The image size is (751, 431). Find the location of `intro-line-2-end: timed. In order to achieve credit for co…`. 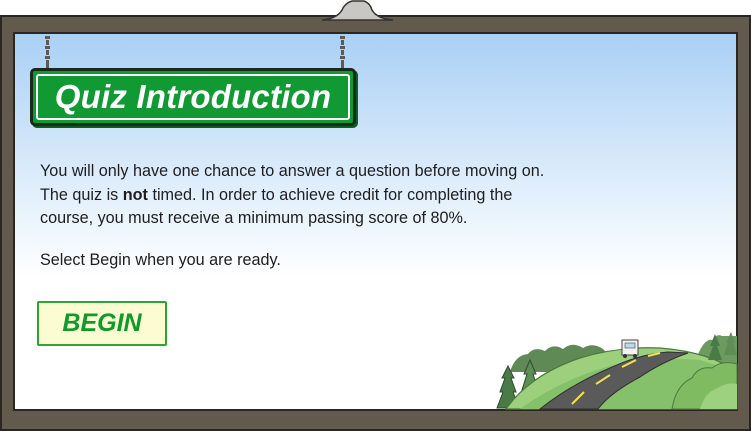

intro-line-2-end: timed. In order to achieve credit for co… is located at coordinates (330, 194).